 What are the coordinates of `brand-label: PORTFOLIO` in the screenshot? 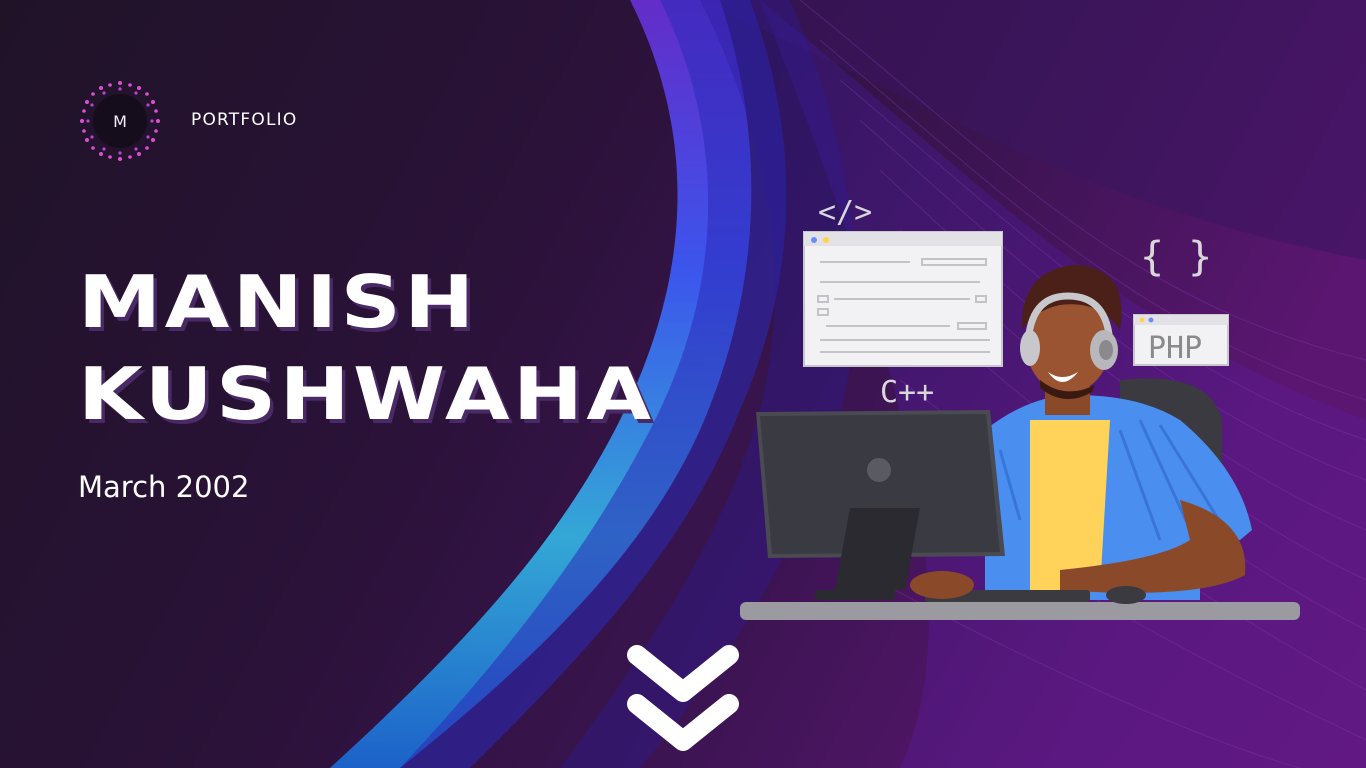 It's located at (244, 120).